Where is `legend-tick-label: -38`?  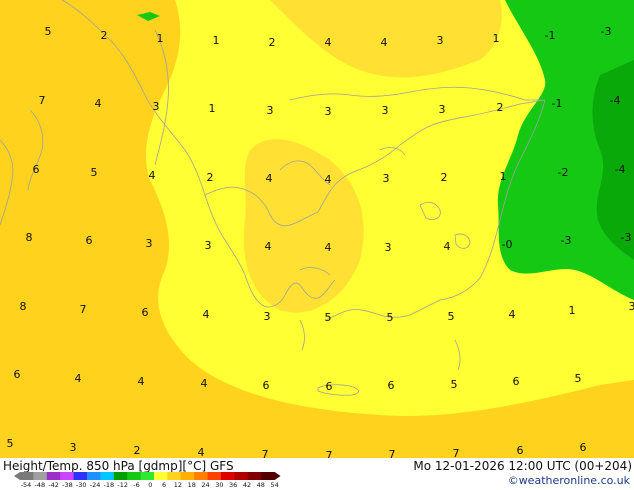
legend-tick-label: -38 is located at coordinates (67, 484).